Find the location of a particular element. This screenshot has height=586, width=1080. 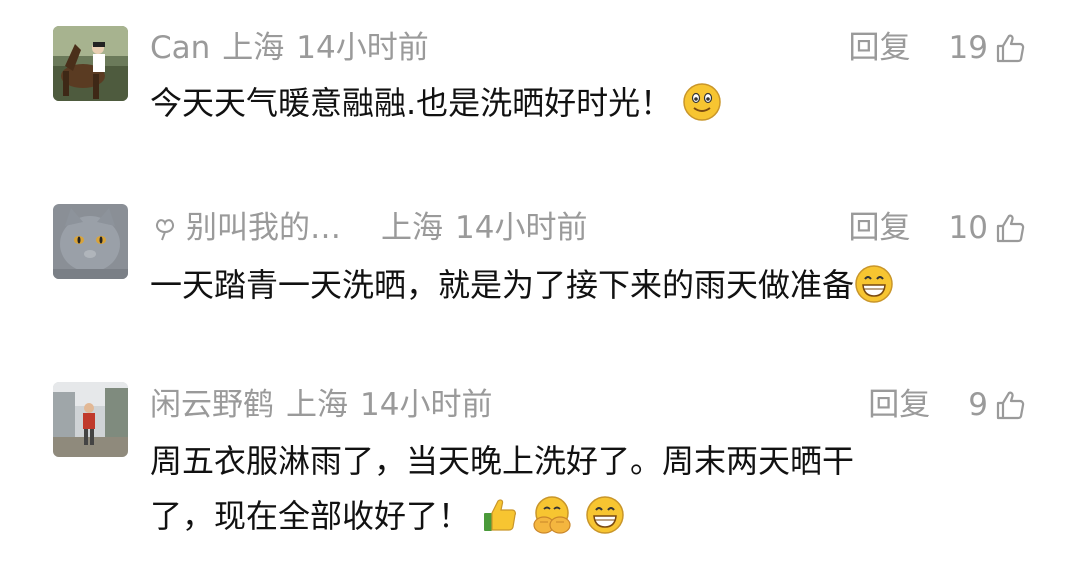

like-count: 10 is located at coordinates (968, 228).